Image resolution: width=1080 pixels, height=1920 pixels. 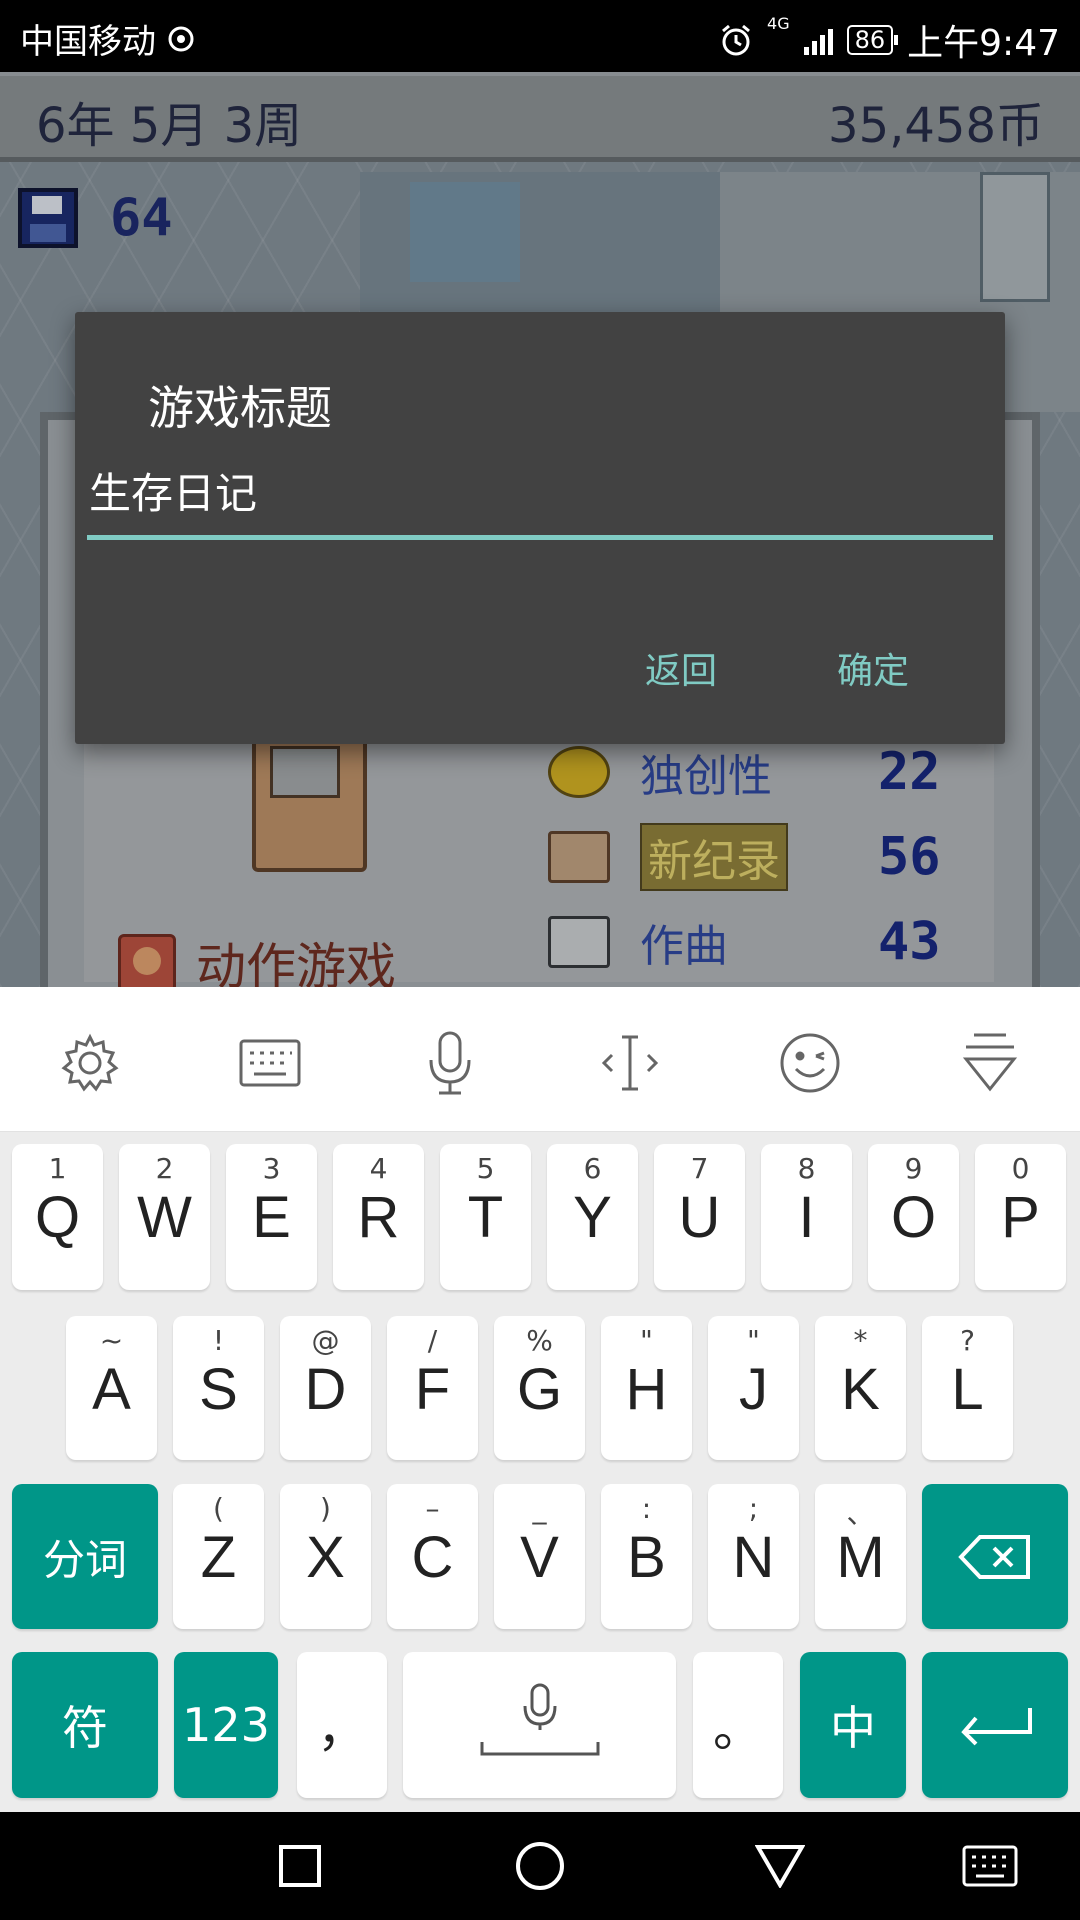 I want to click on key-x: ) X, so click(x=325, y=1556).